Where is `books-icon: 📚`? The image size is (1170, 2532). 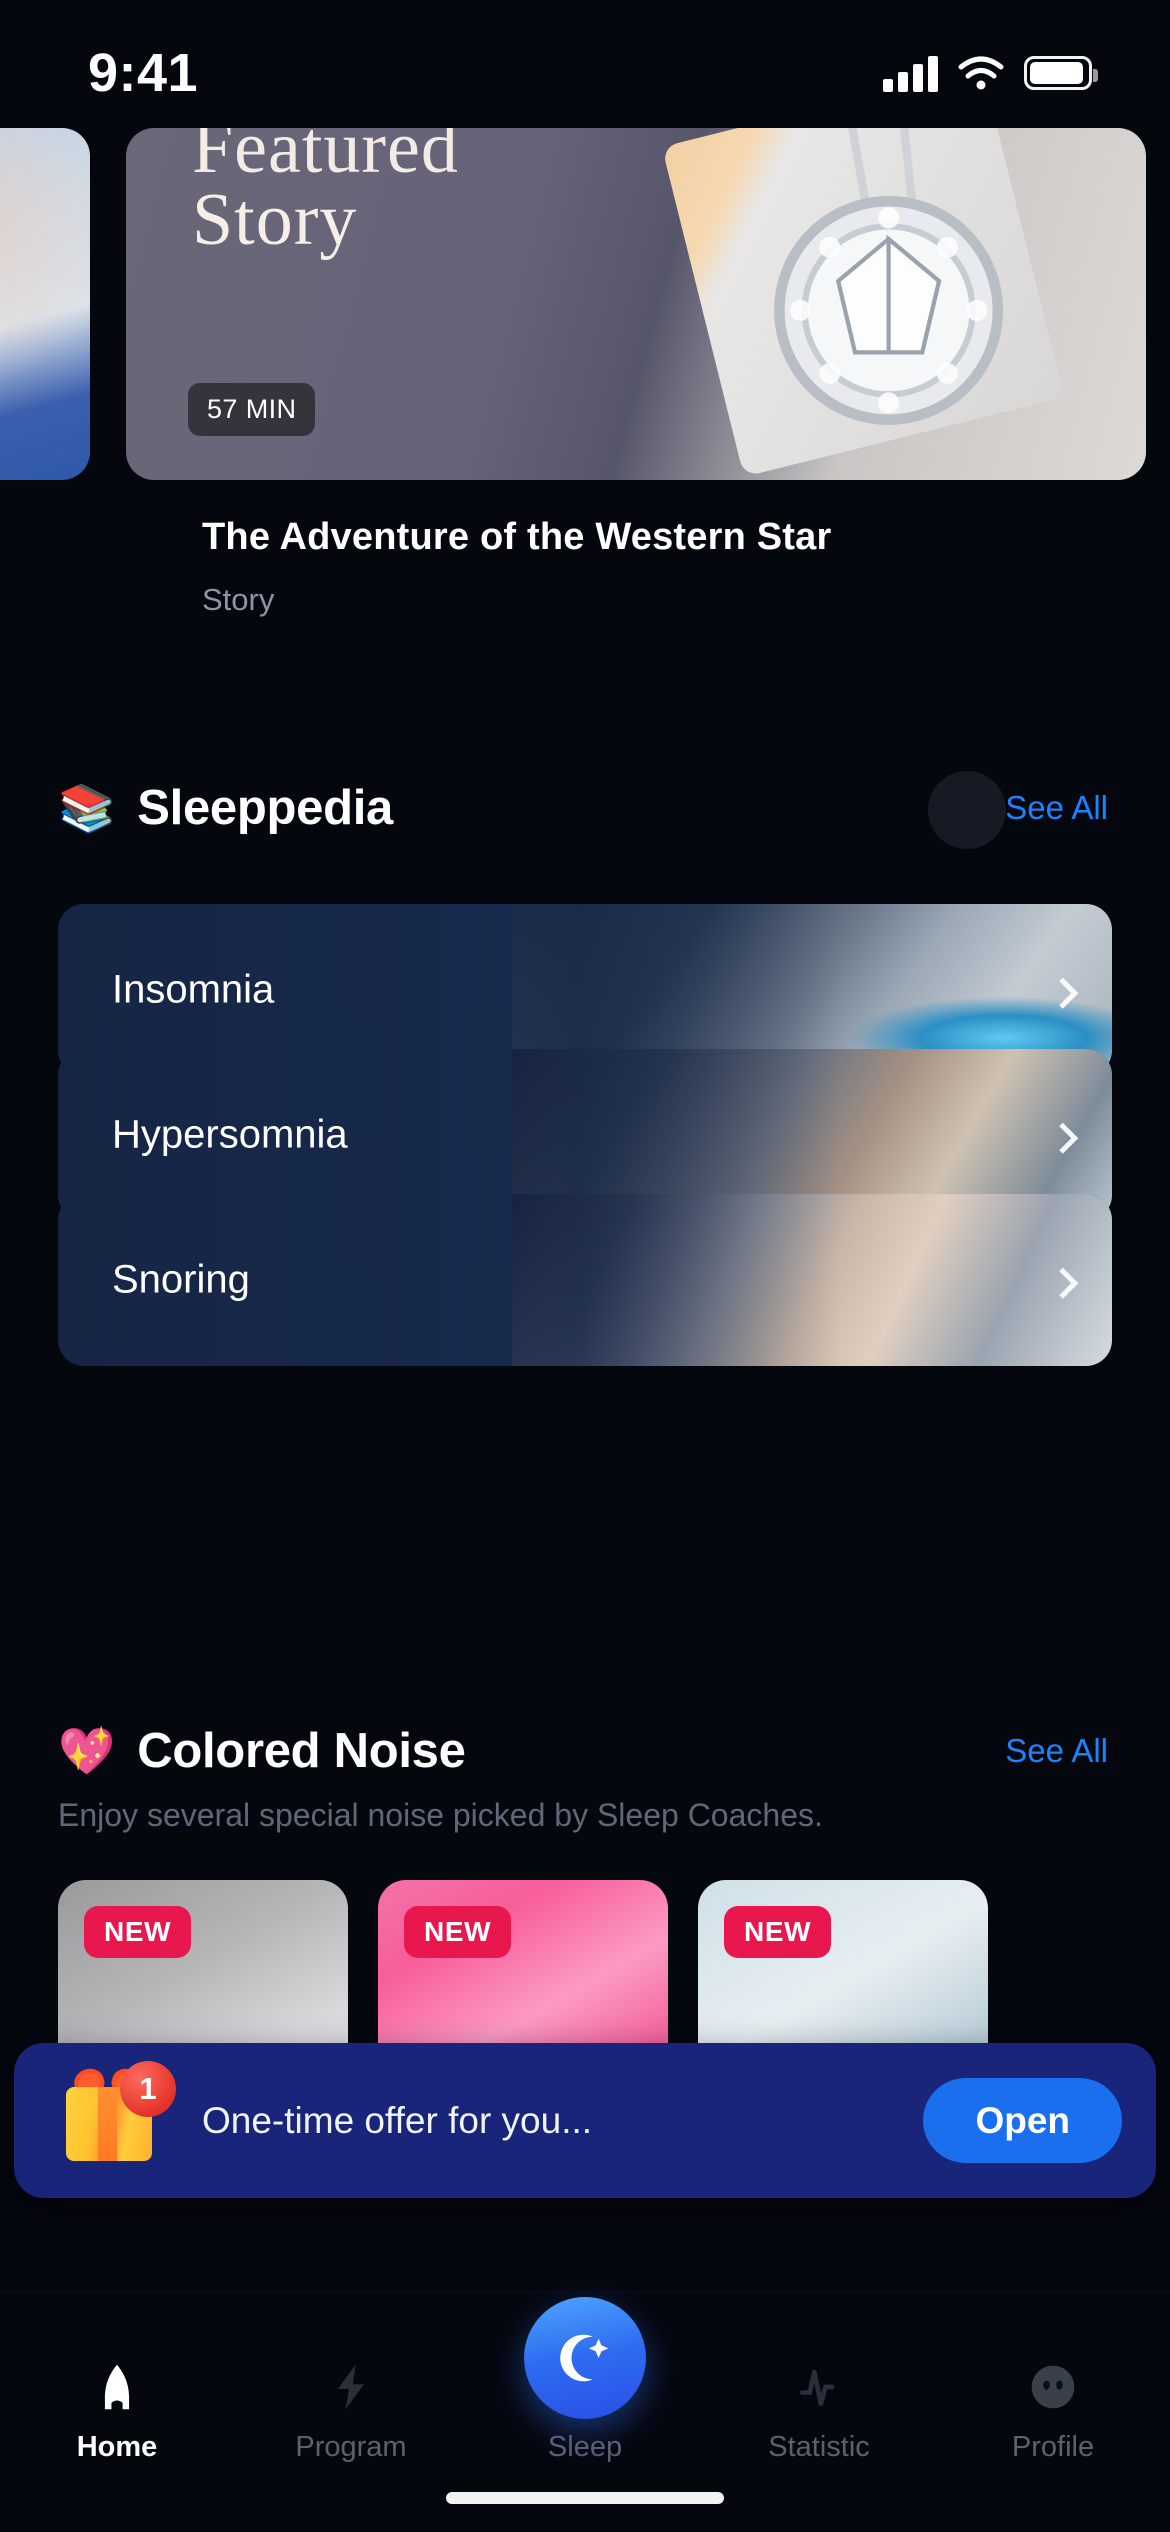 books-icon: 📚 is located at coordinates (87, 808).